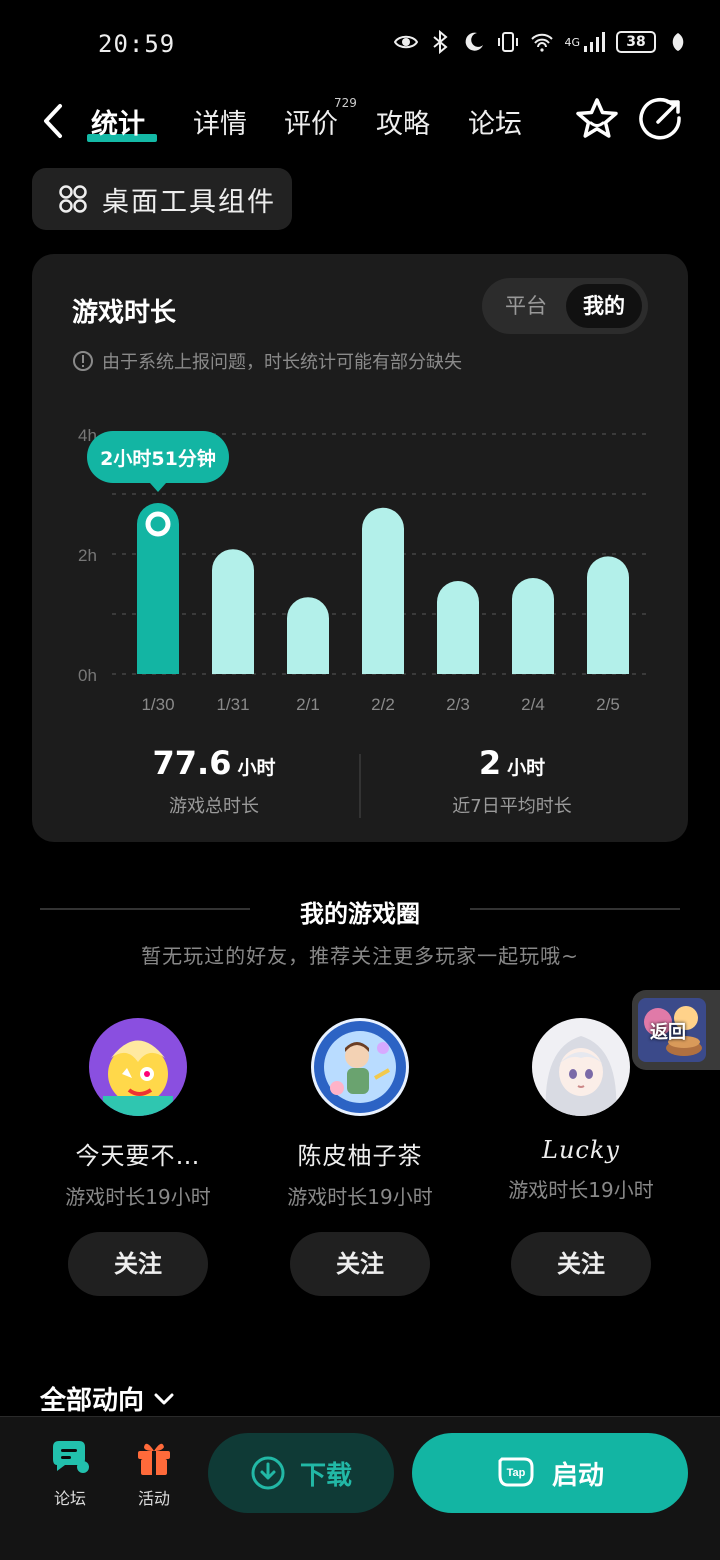 This screenshot has height=1560, width=720. What do you see at coordinates (325, 1475) in the screenshot?
I see `download-label: 下载` at bounding box center [325, 1475].